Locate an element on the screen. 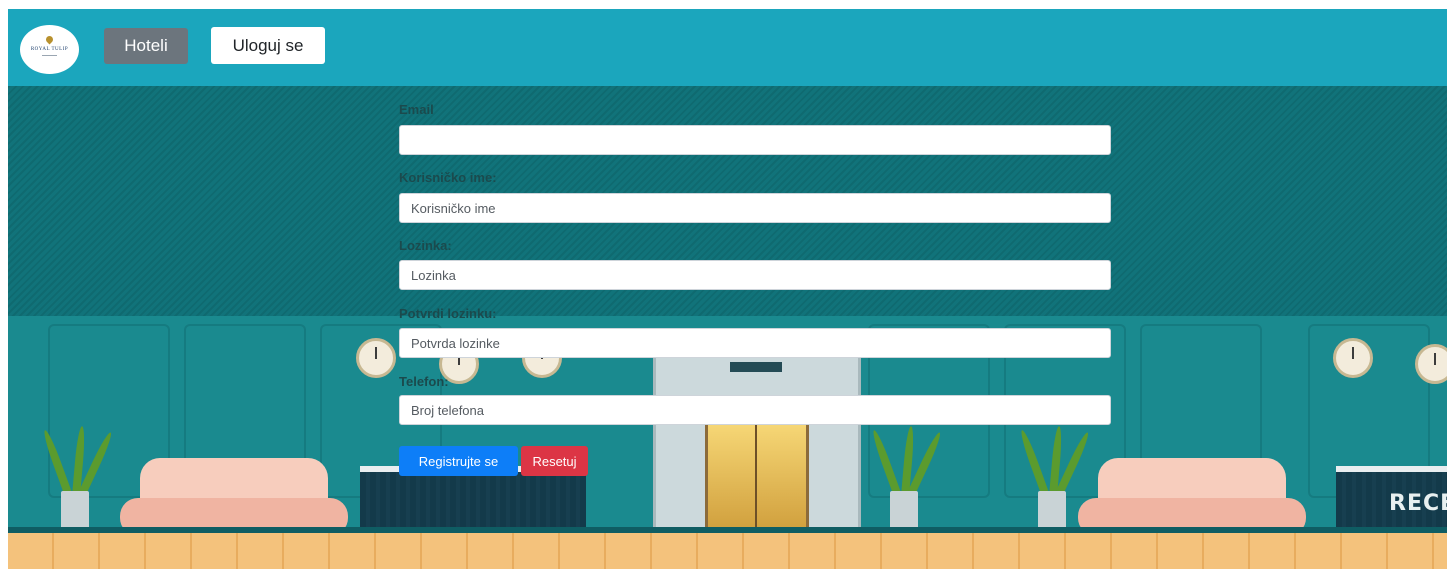 The height and width of the screenshot is (569, 1447). password-field is located at coordinates (755, 275).